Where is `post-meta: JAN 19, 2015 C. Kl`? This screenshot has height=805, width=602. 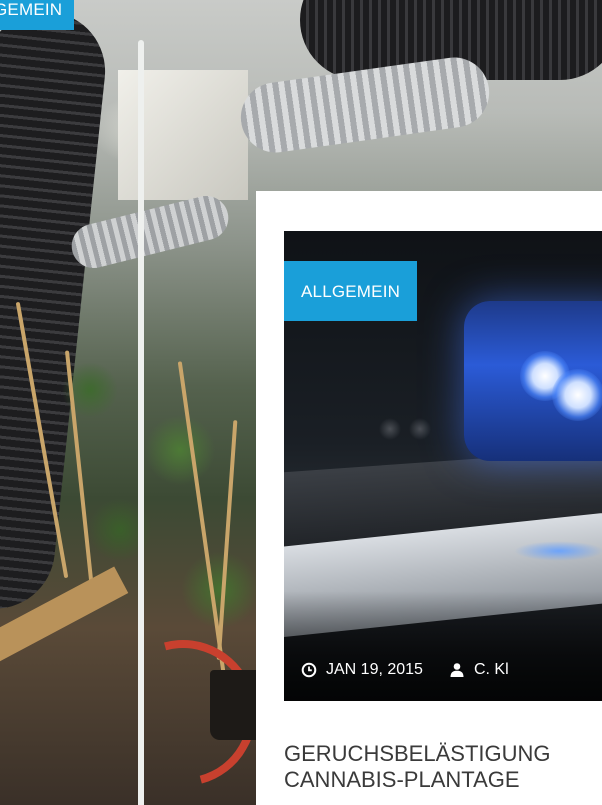
post-meta: JAN 19, 2015 C. Kl is located at coordinates (405, 670).